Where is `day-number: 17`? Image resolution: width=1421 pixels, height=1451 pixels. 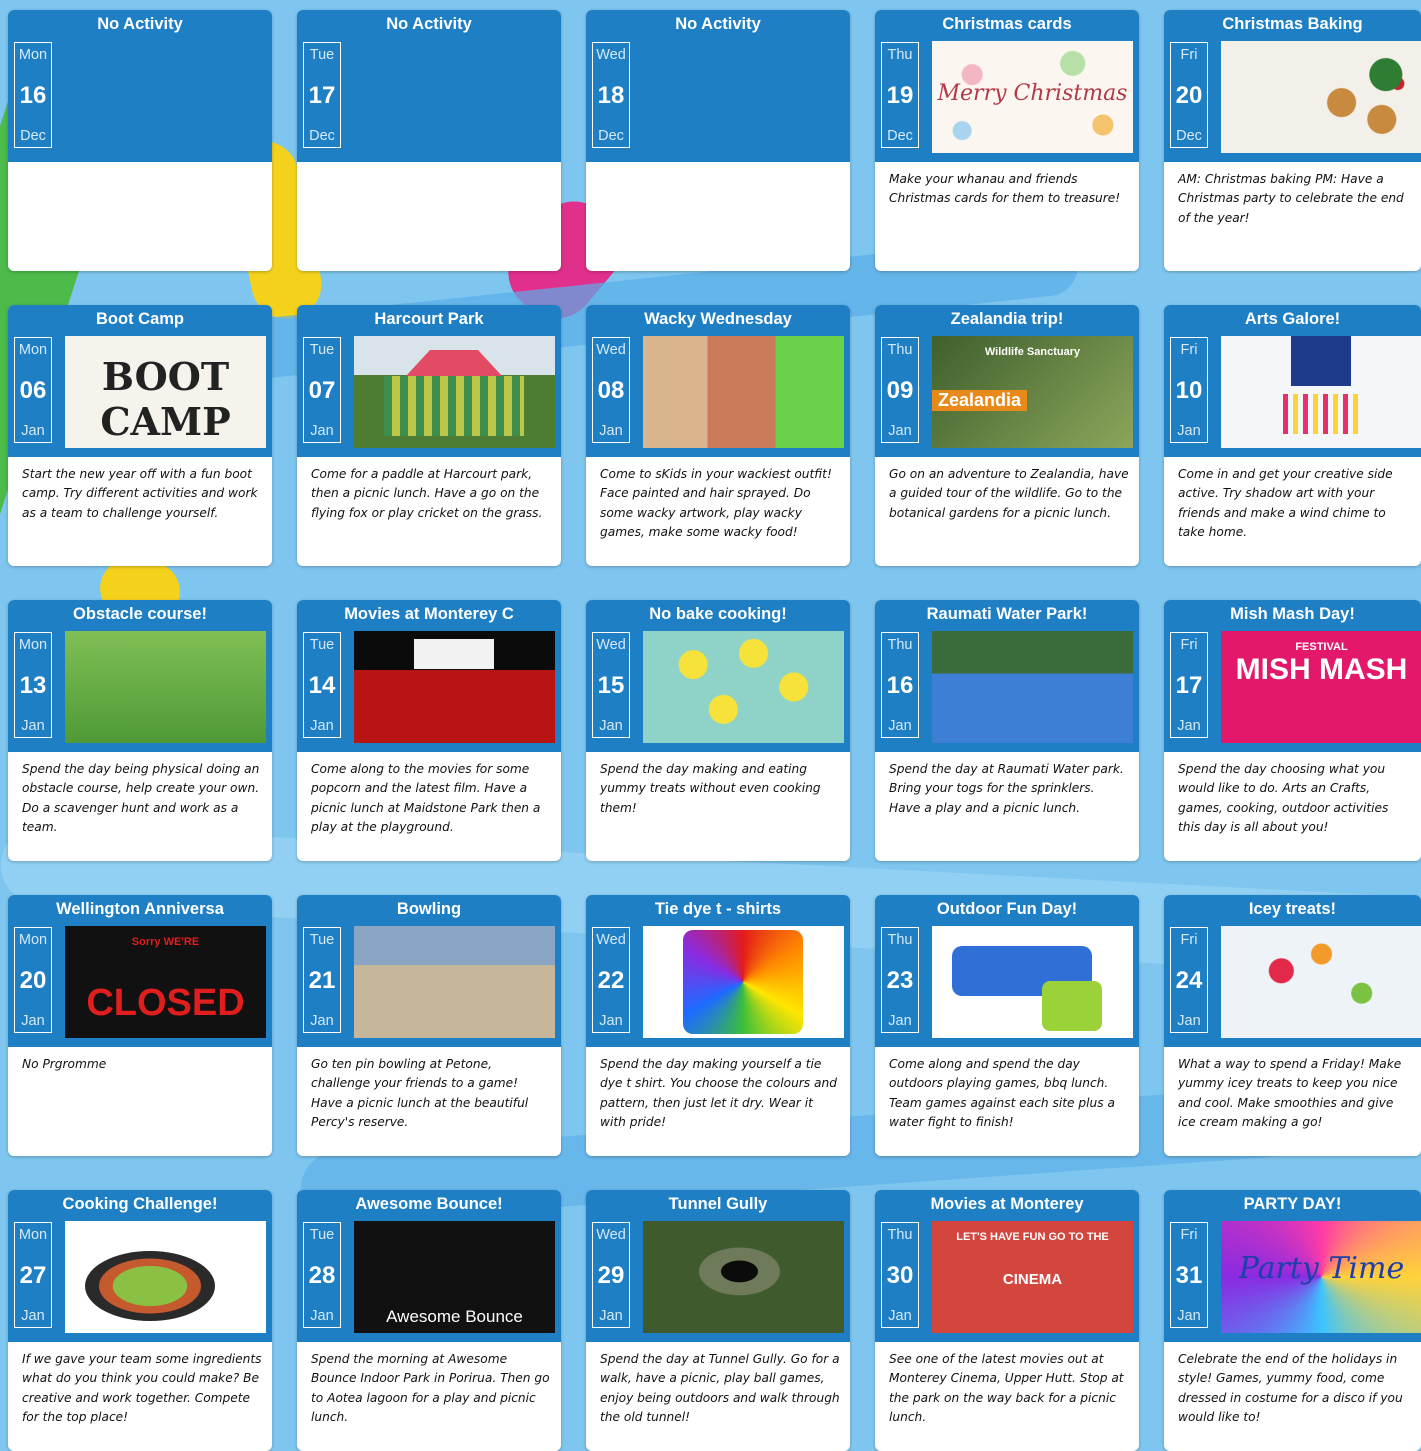
day-number: 17 is located at coordinates (1189, 685).